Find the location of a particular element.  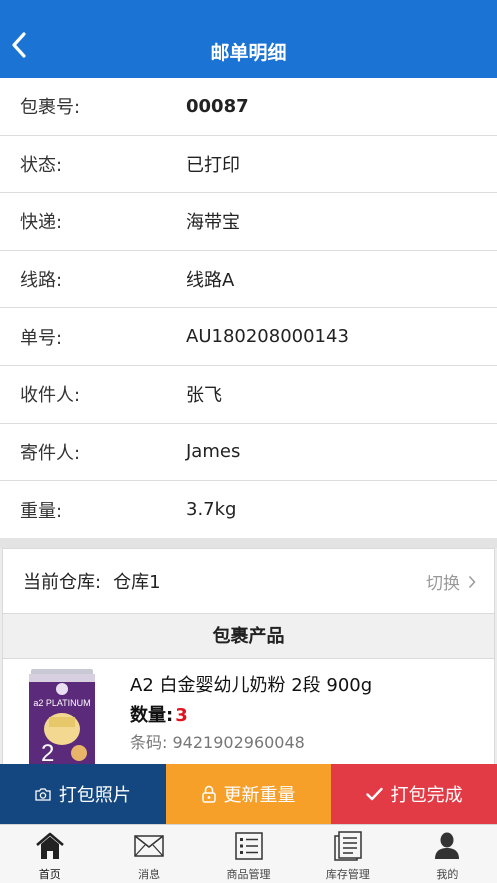

tab-profile: 我的 is located at coordinates (447, 854).